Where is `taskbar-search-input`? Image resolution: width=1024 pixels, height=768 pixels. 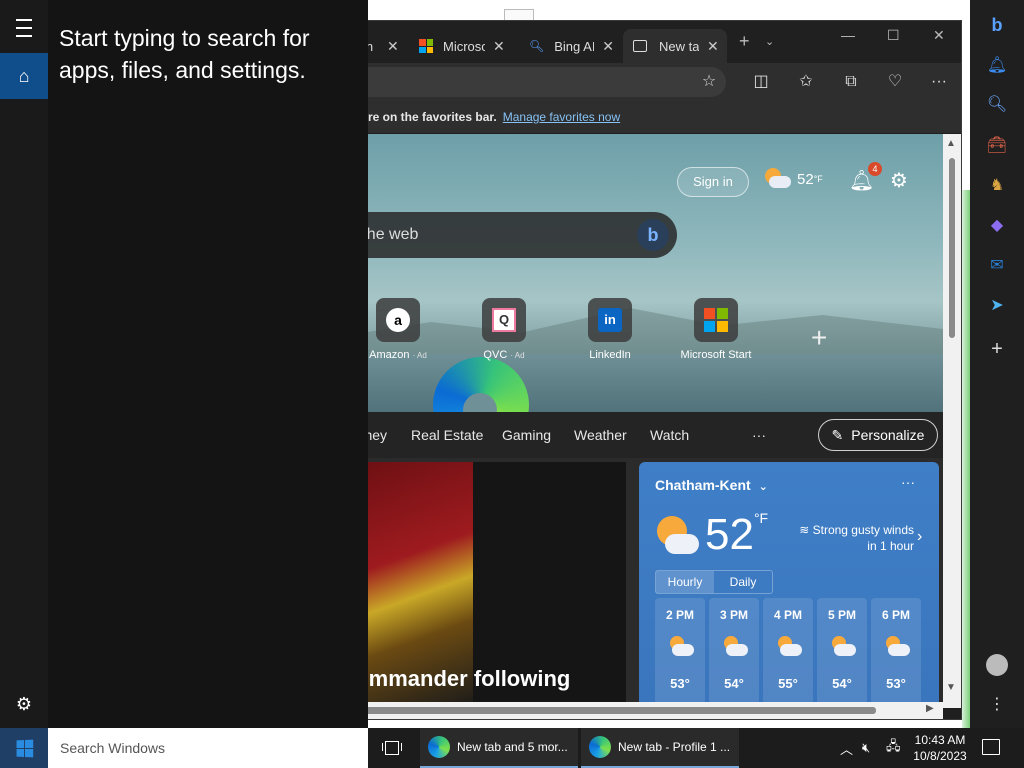 taskbar-search-input is located at coordinates (208, 748).